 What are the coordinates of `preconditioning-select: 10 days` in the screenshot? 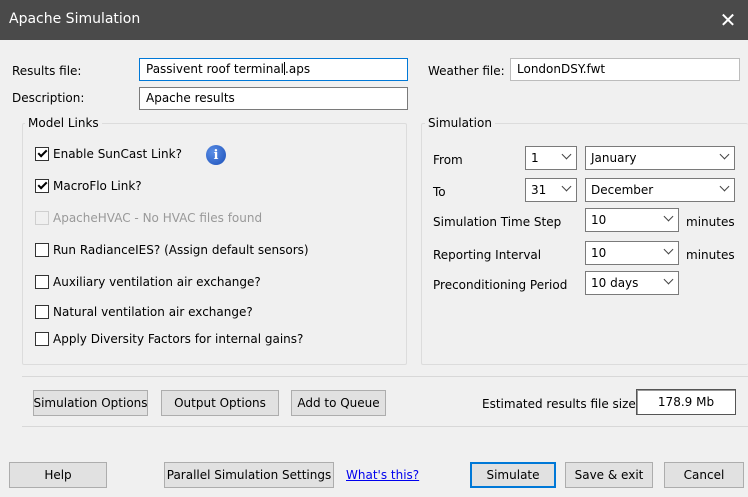 It's located at (632, 283).